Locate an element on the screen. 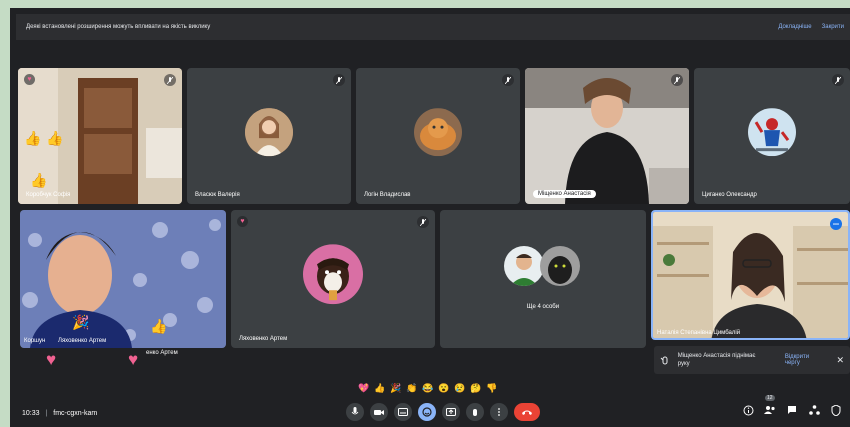 The image size is (850, 427). meeting-details-button is located at coordinates (748, 410).